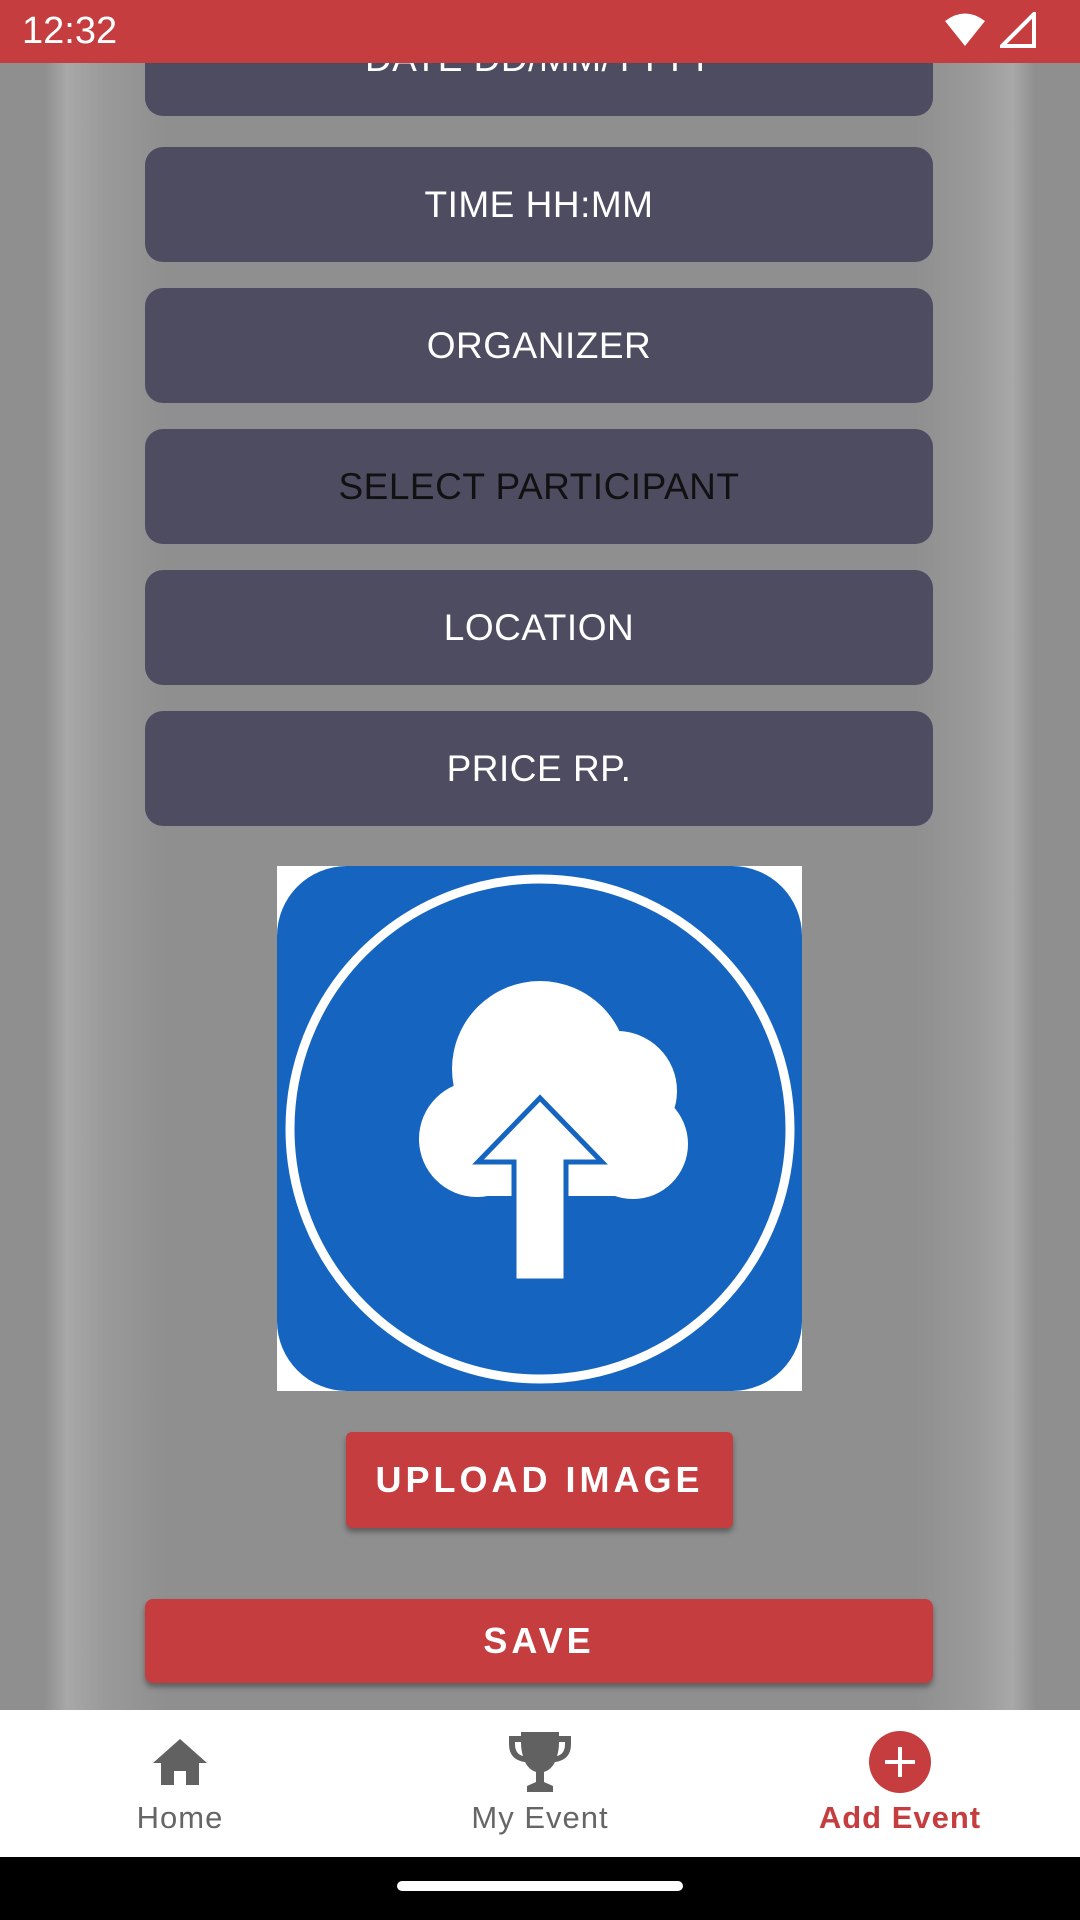 The width and height of the screenshot is (1080, 1920). I want to click on status-bar: 12:32, so click(540, 31).